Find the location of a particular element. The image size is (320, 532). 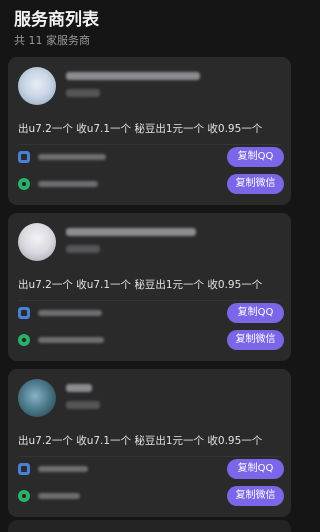

page-header: 服务商列表 共 11 家服务商 is located at coordinates (150, 24).